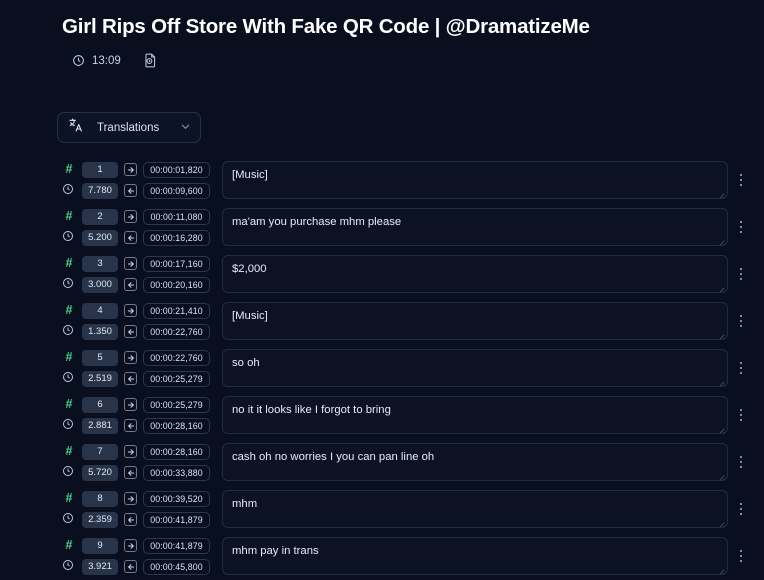 The height and width of the screenshot is (580, 764). I want to click on subtitle-text-input: mhm, so click(475, 509).